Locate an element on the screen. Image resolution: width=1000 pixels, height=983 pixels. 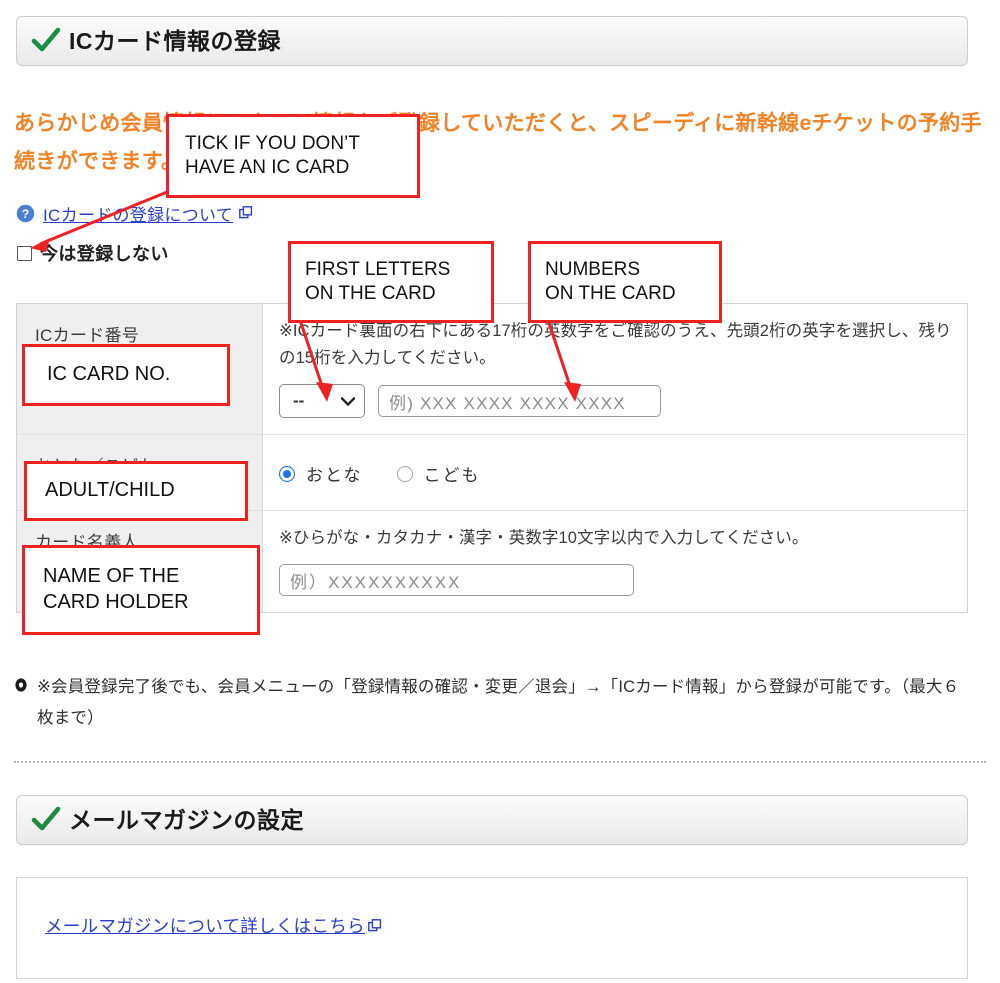
annotation-adultchild-line1: ADULT/CHILD is located at coordinates (110, 490).